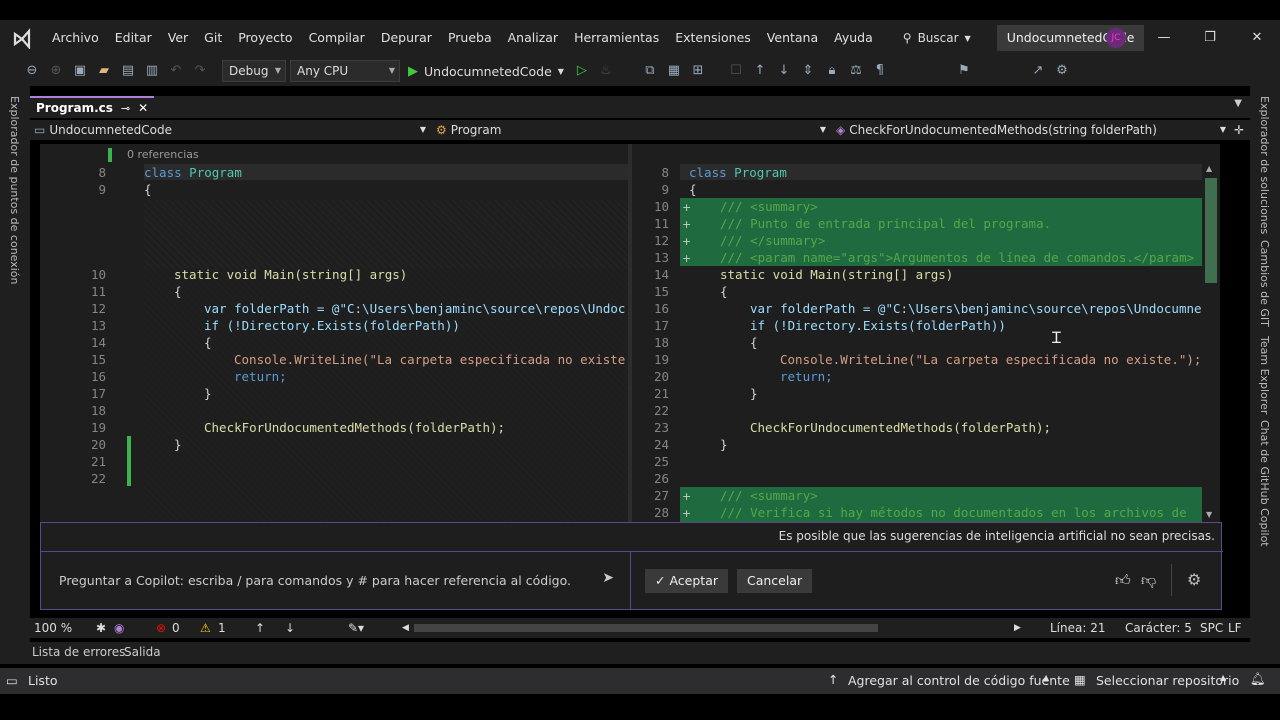  What do you see at coordinates (80, 71) in the screenshot?
I see `new-project-icon: ▣` at bounding box center [80, 71].